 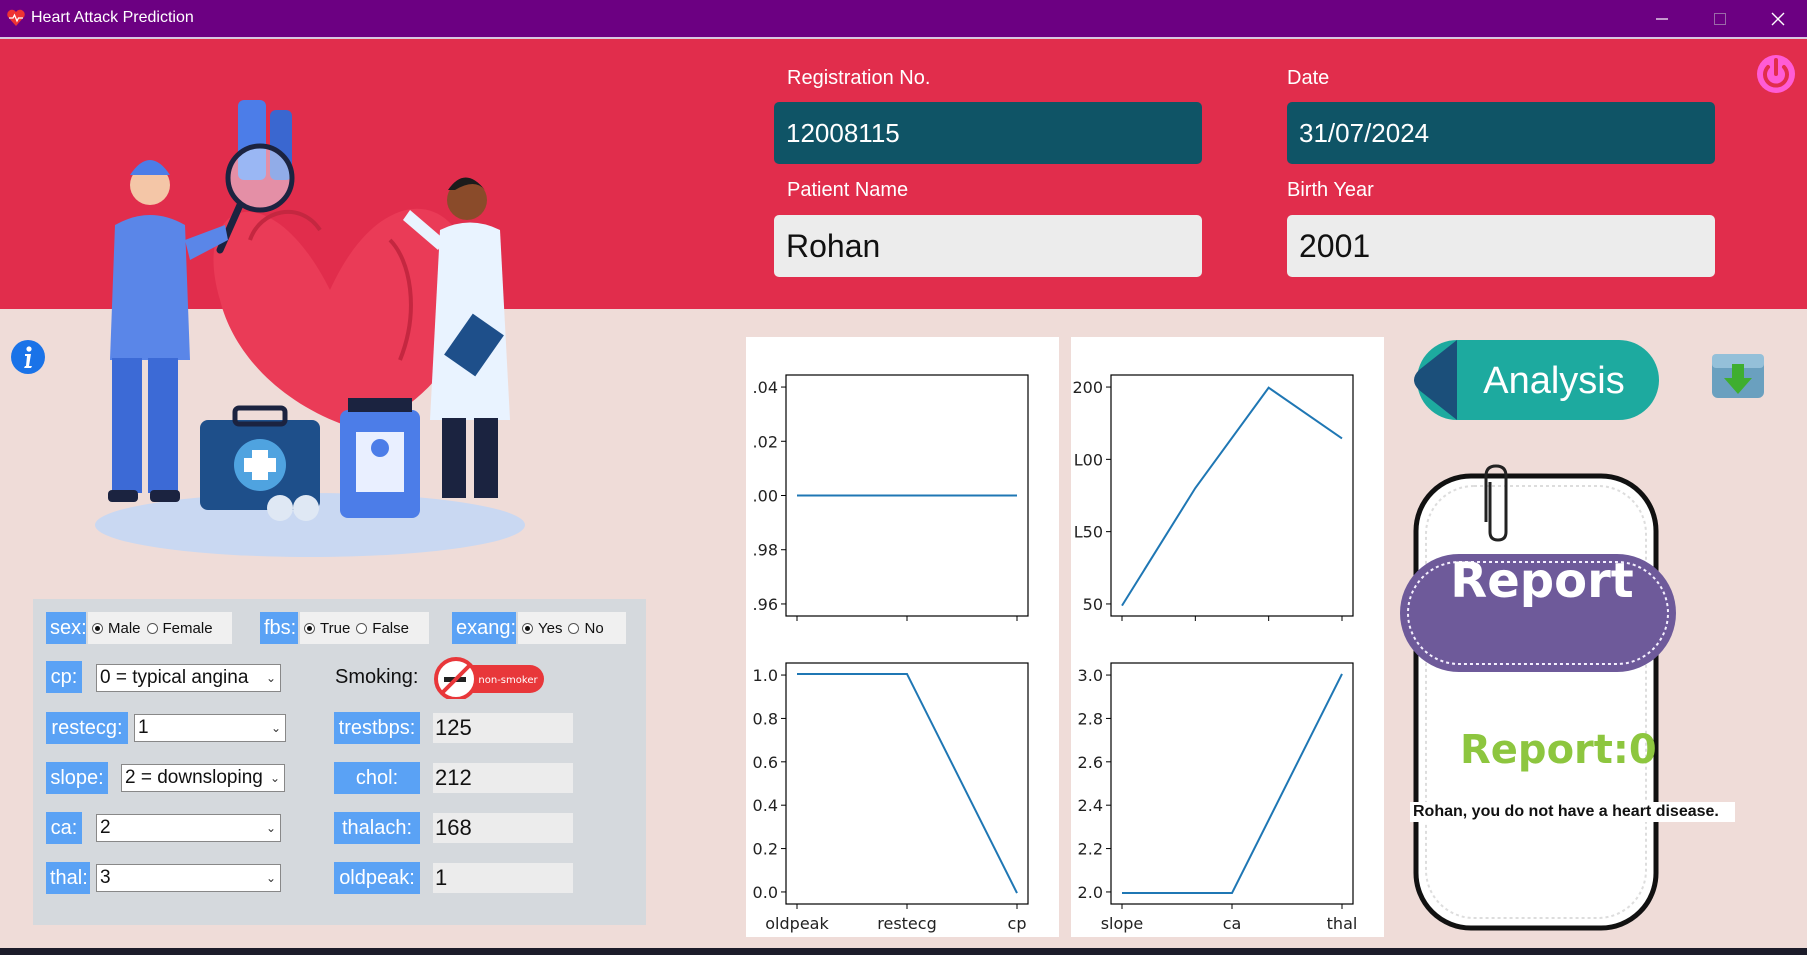 I want to click on chart-2-ytick-label: 0.6, so click(x=765, y=762).